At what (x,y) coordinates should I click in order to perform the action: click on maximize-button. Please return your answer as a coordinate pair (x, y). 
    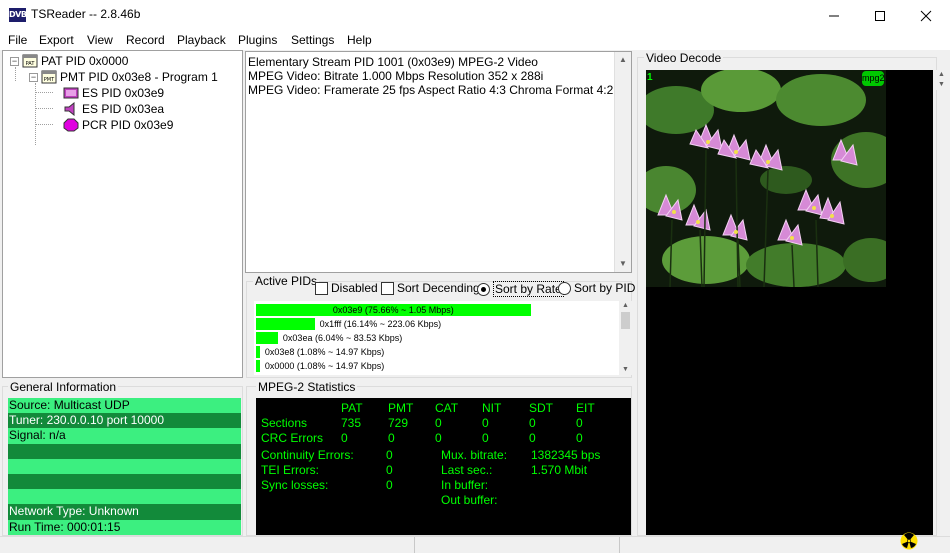
    Looking at the image, I should click on (880, 15).